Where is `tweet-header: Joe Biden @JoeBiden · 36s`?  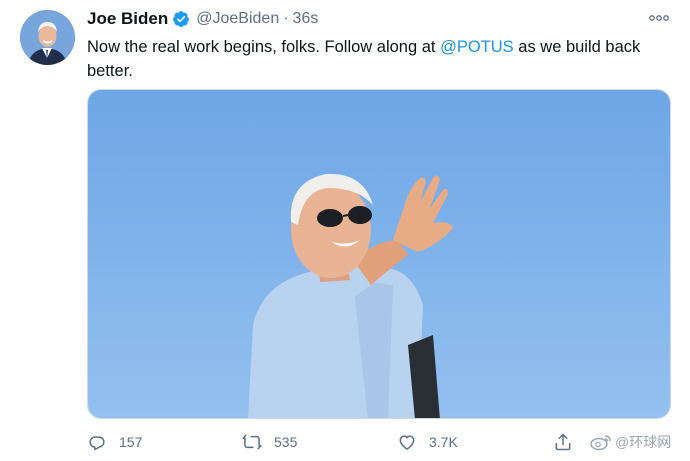 tweet-header: Joe Biden @JoeBiden · 36s is located at coordinates (202, 19).